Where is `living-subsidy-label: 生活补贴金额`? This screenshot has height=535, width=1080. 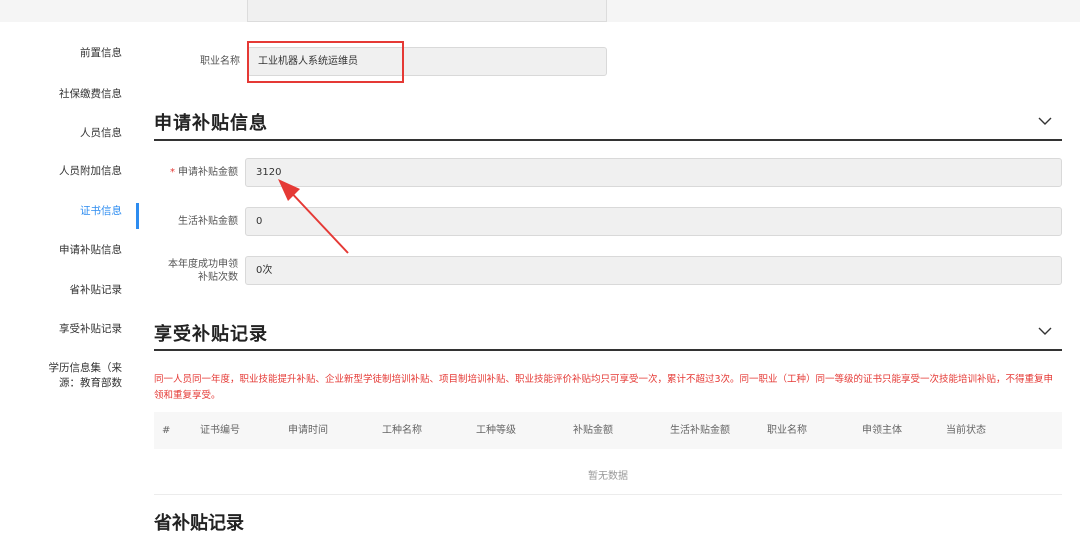
living-subsidy-label: 生活补贴金额 is located at coordinates (208, 221).